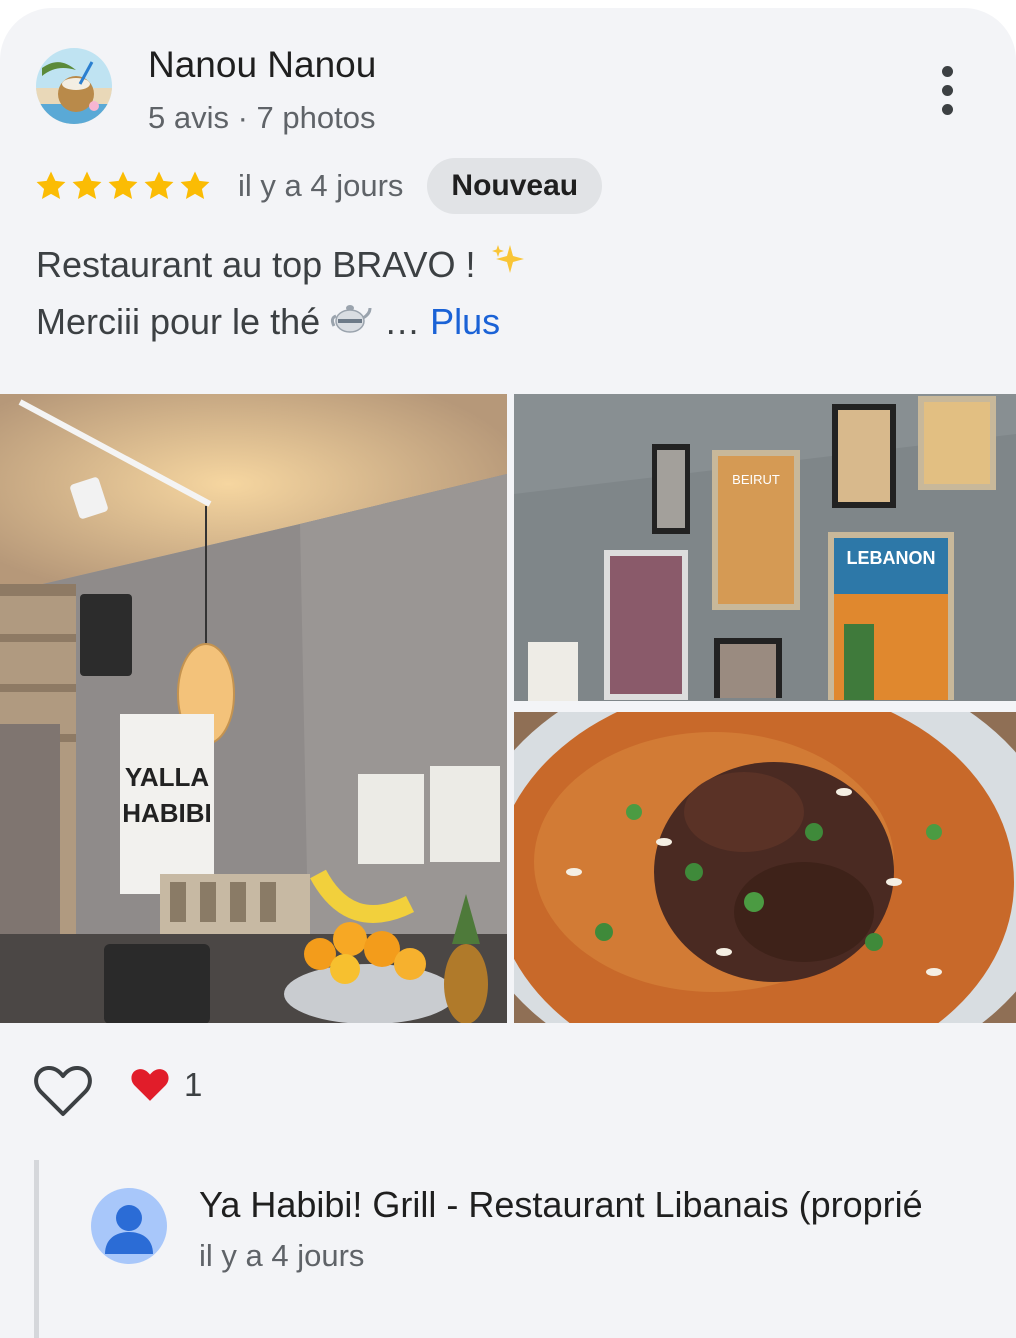 Image resolution: width=1016 pixels, height=1338 pixels. What do you see at coordinates (947, 71) in the screenshot?
I see `more-vert-icon` at bounding box center [947, 71].